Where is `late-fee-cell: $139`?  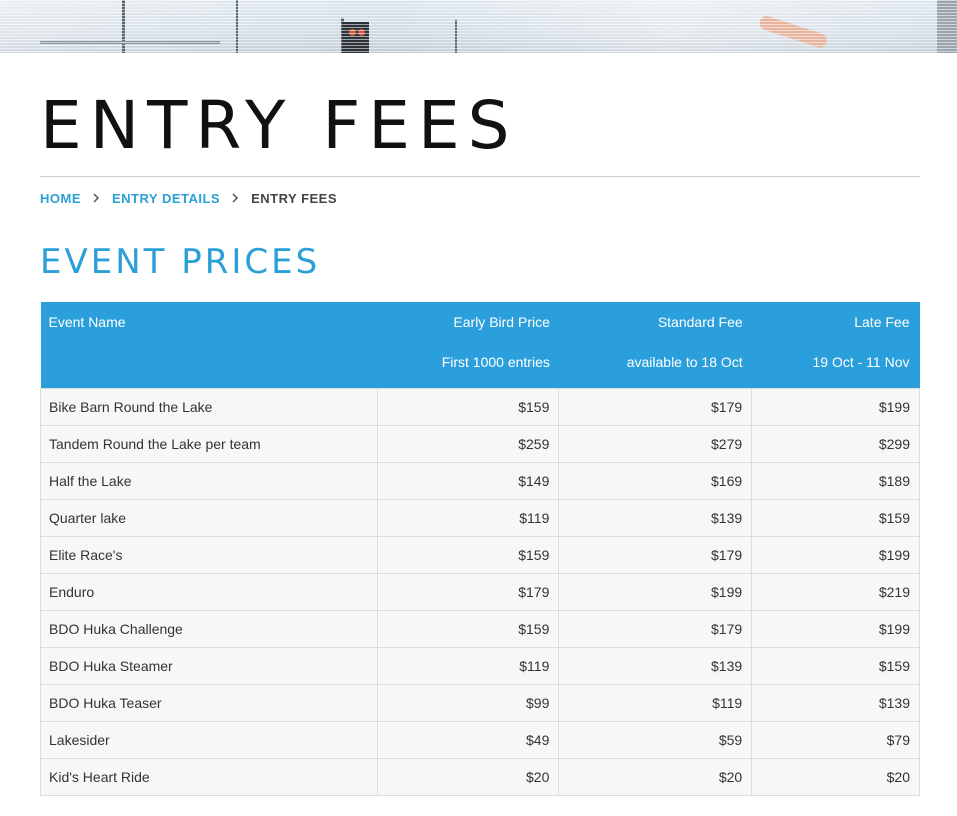
late-fee-cell: $139 is located at coordinates (835, 702).